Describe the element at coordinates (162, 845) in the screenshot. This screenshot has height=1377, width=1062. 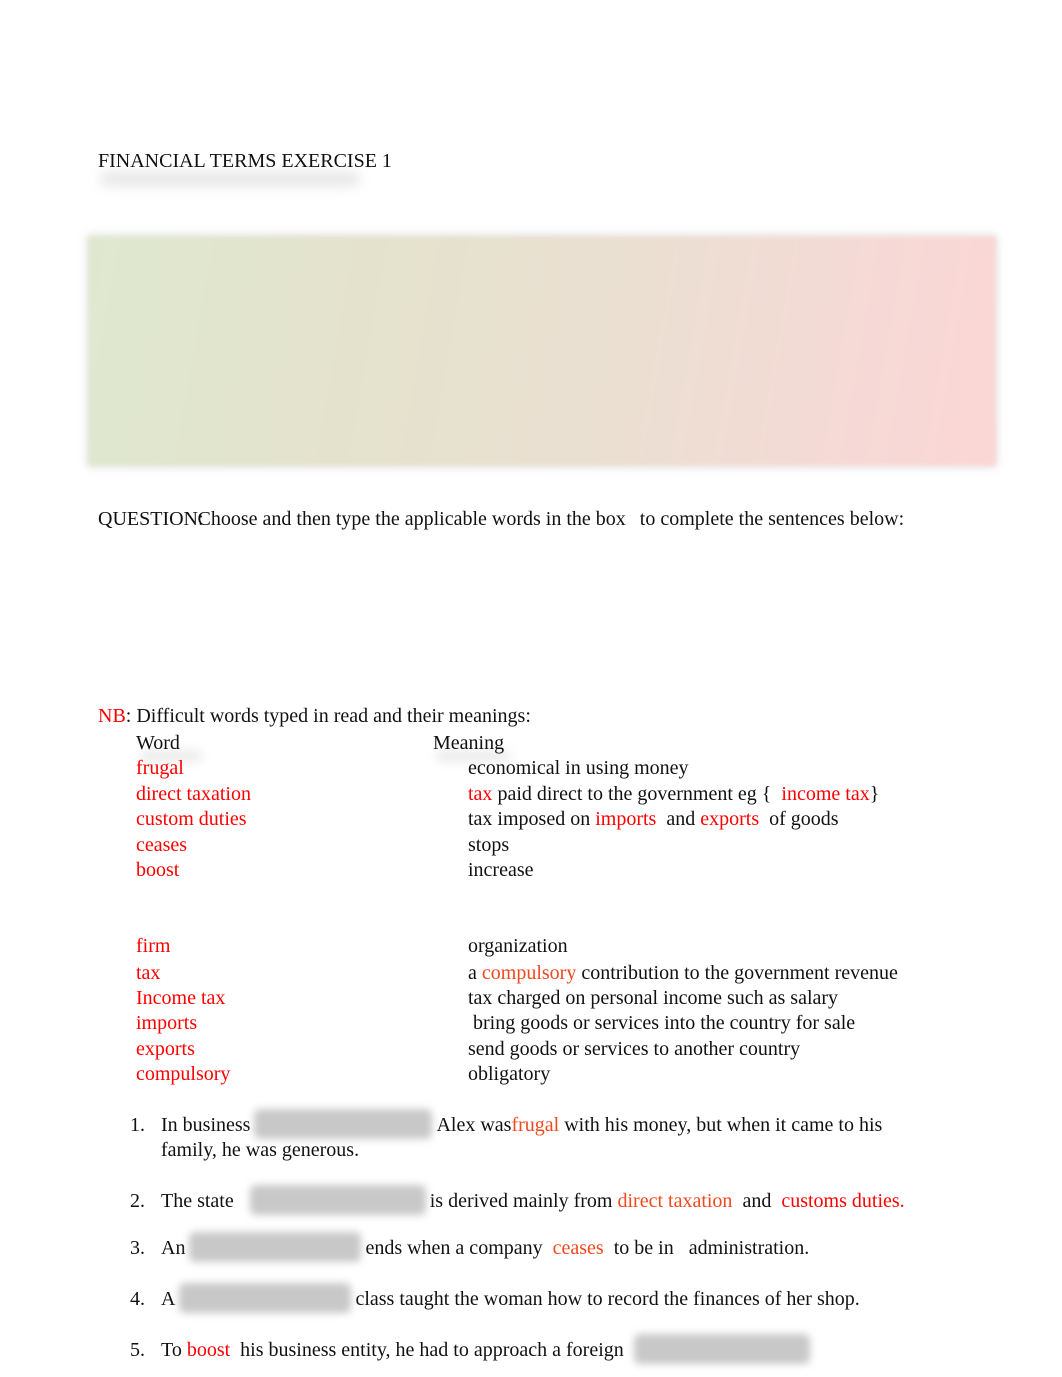
I see `glossary-word: ceases` at that location.